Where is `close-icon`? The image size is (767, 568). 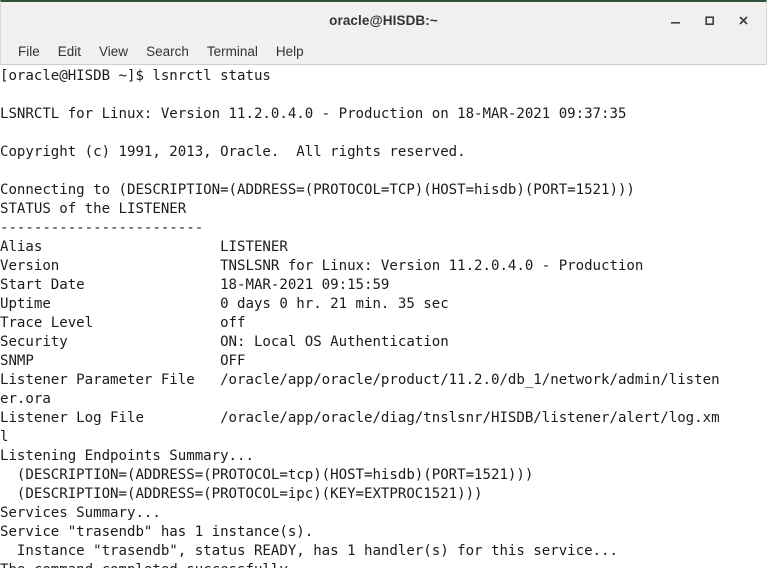 close-icon is located at coordinates (743, 20).